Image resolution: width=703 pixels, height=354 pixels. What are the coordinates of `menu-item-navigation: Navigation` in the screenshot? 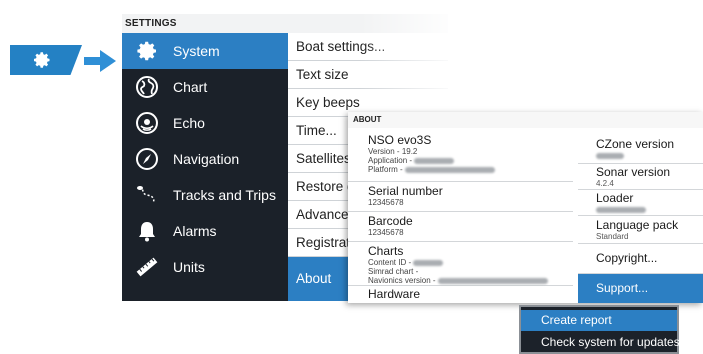 It's located at (205, 159).